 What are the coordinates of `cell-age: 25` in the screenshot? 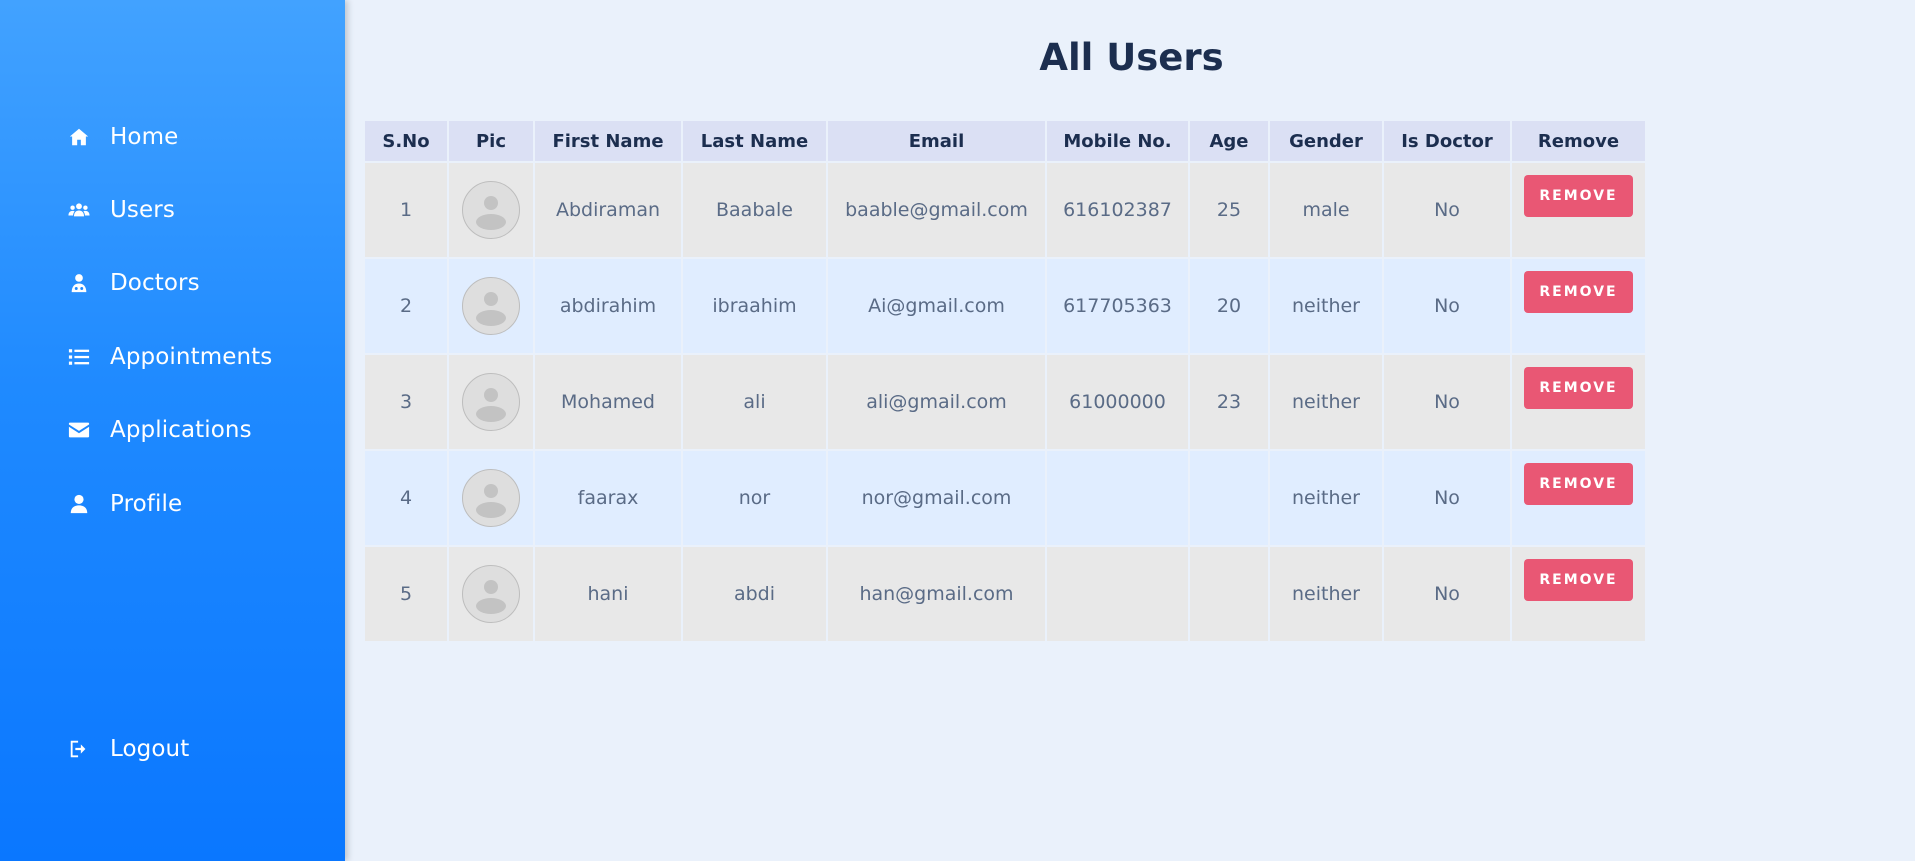 It's located at (1230, 209).